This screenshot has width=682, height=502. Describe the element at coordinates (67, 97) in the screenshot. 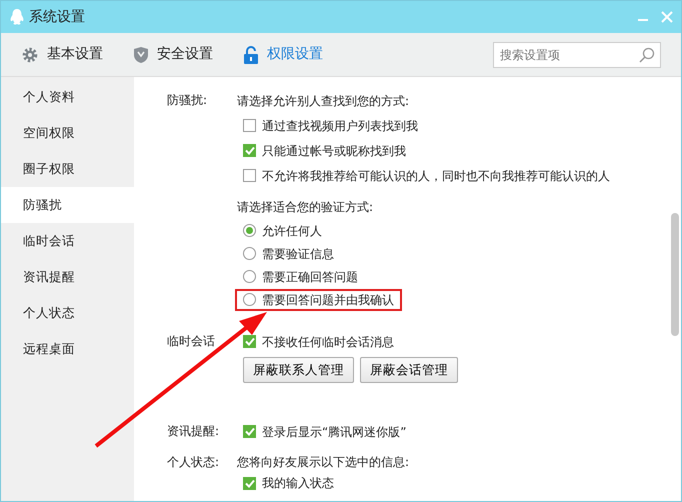

I see `sidebar-item: 个人资料` at that location.